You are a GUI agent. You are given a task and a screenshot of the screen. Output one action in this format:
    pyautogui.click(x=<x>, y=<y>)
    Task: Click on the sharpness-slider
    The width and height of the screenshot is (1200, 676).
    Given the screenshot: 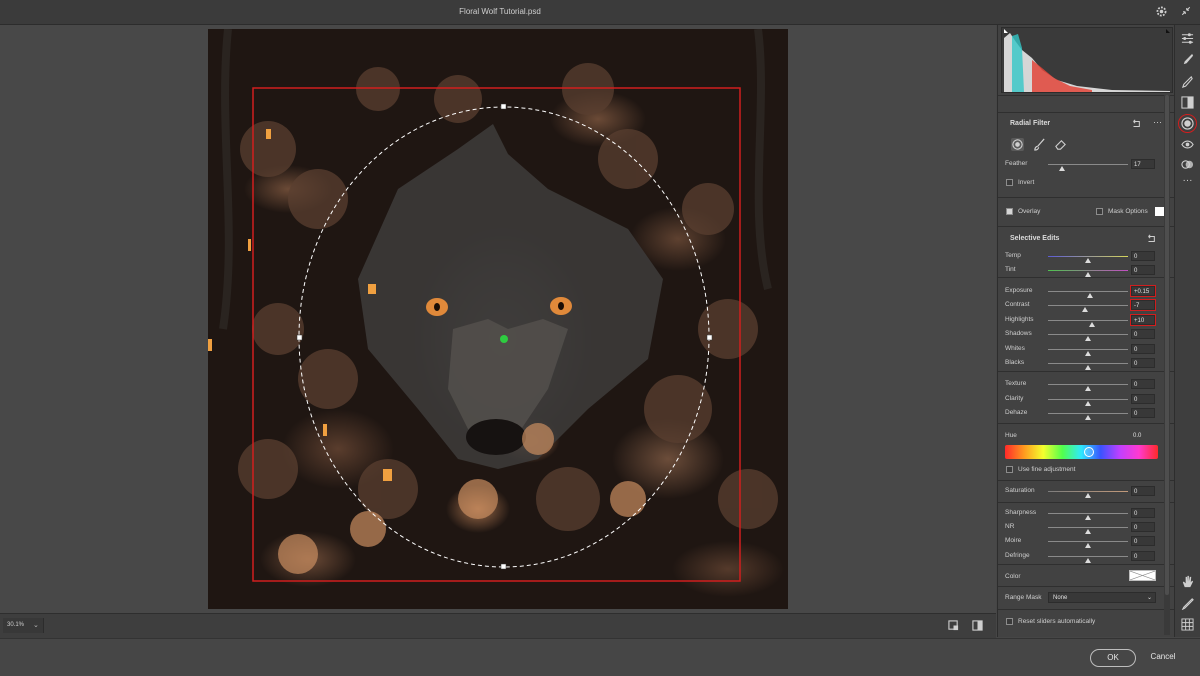 What is the action you would take?
    pyautogui.click(x=1088, y=516)
    